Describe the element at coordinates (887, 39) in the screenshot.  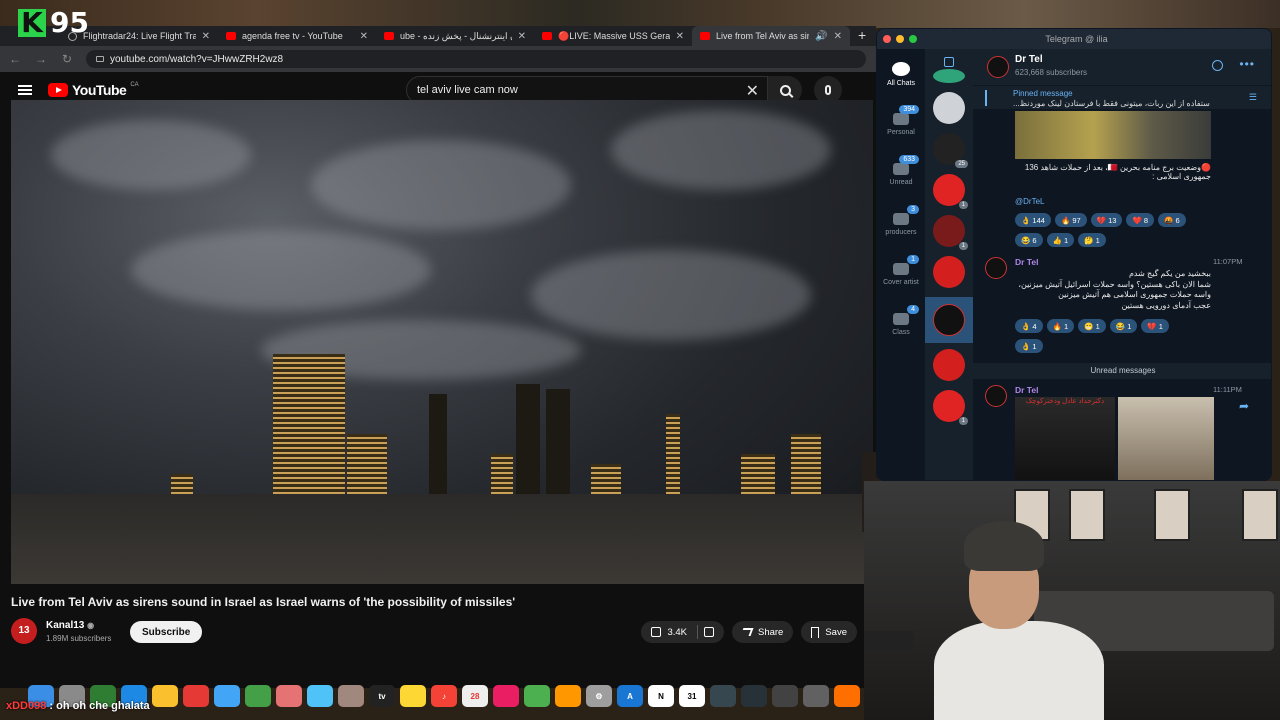
I see `close-window-icon` at that location.